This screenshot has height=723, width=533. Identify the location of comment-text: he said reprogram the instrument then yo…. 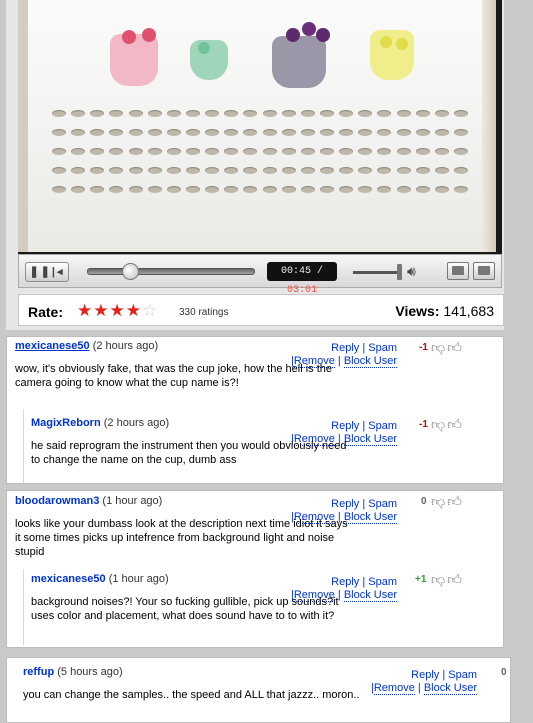
(189, 453).